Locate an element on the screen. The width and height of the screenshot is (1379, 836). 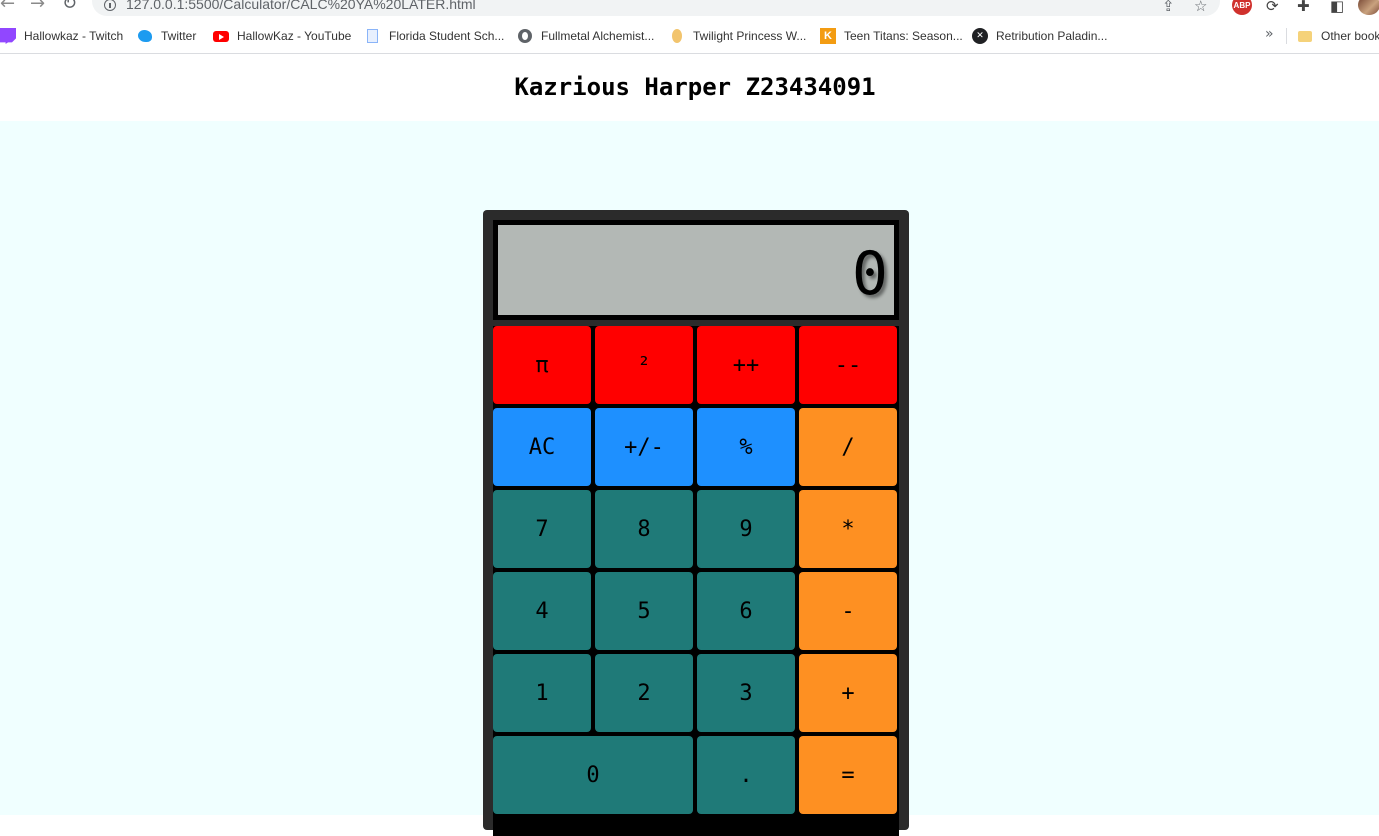
k-icon is located at coordinates (828, 36).